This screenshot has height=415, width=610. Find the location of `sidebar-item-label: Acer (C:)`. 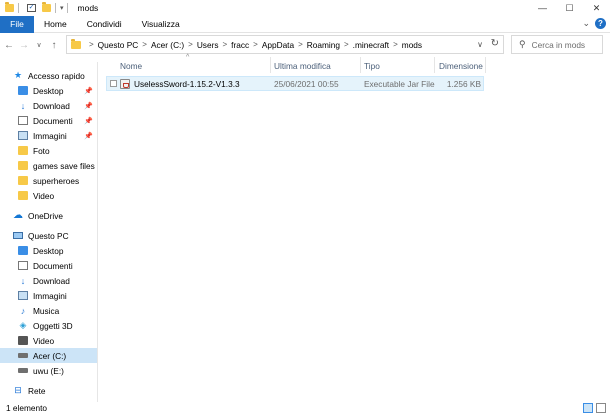

sidebar-item-label: Acer (C:) is located at coordinates (50, 355).